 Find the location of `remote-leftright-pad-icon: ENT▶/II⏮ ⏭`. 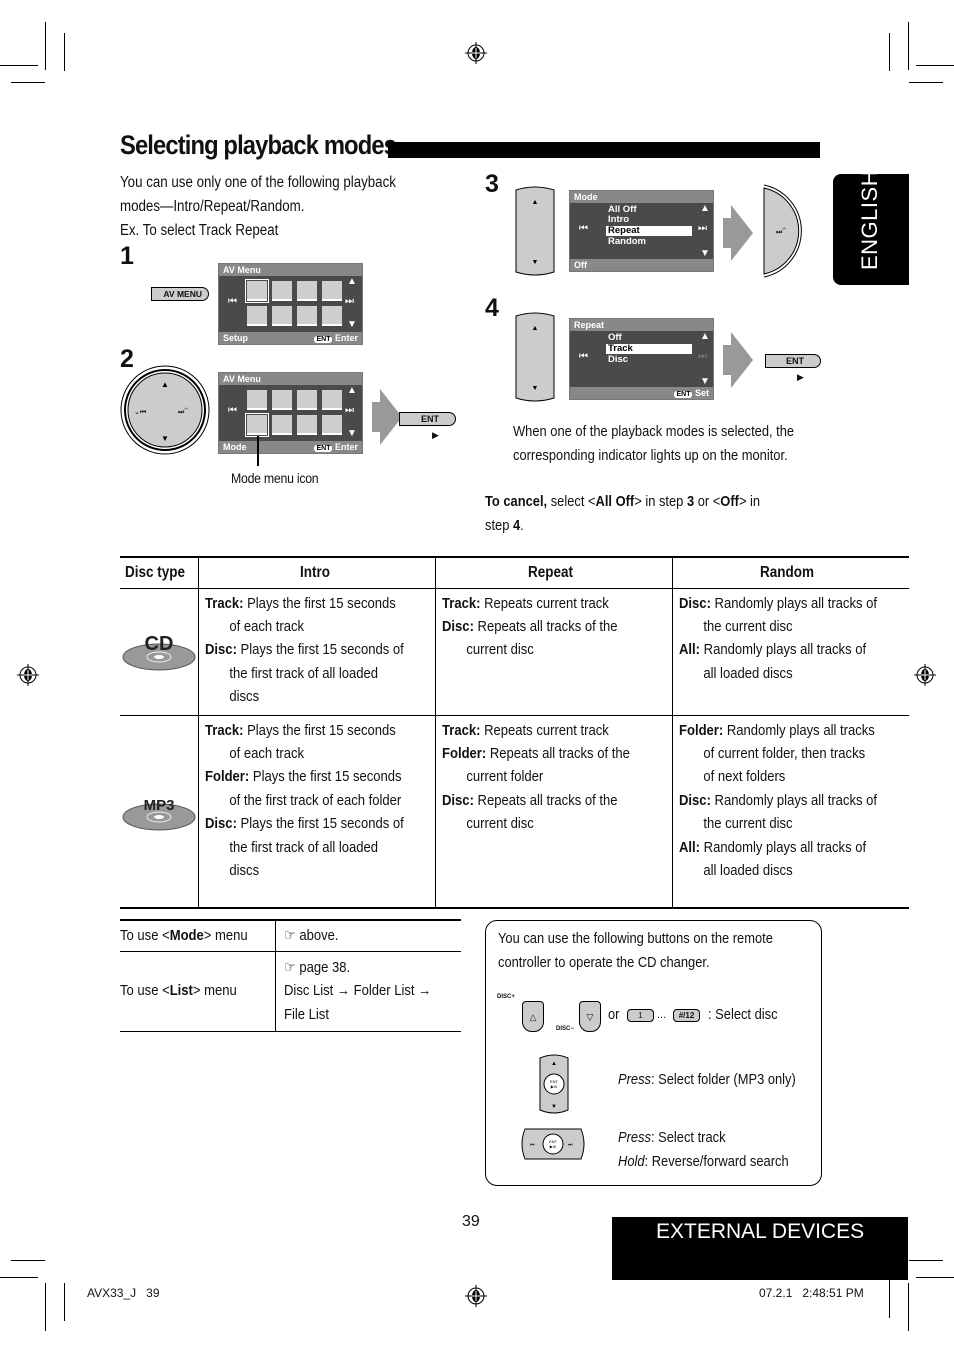

remote-leftright-pad-icon: ENT▶/II⏮ ⏭ is located at coordinates (553, 1144).